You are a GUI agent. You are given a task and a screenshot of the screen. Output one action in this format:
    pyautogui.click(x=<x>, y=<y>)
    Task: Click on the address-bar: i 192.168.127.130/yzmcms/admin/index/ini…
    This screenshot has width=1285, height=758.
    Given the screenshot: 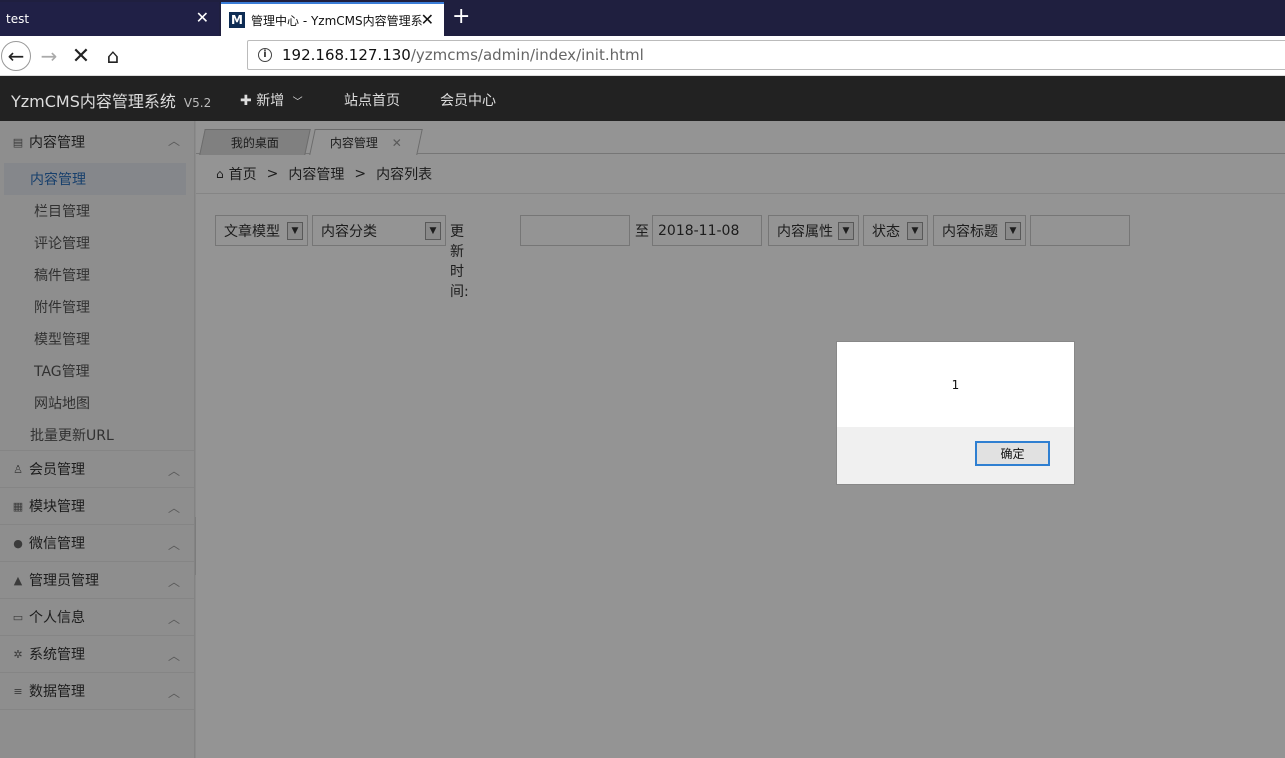 What is the action you would take?
    pyautogui.click(x=766, y=55)
    